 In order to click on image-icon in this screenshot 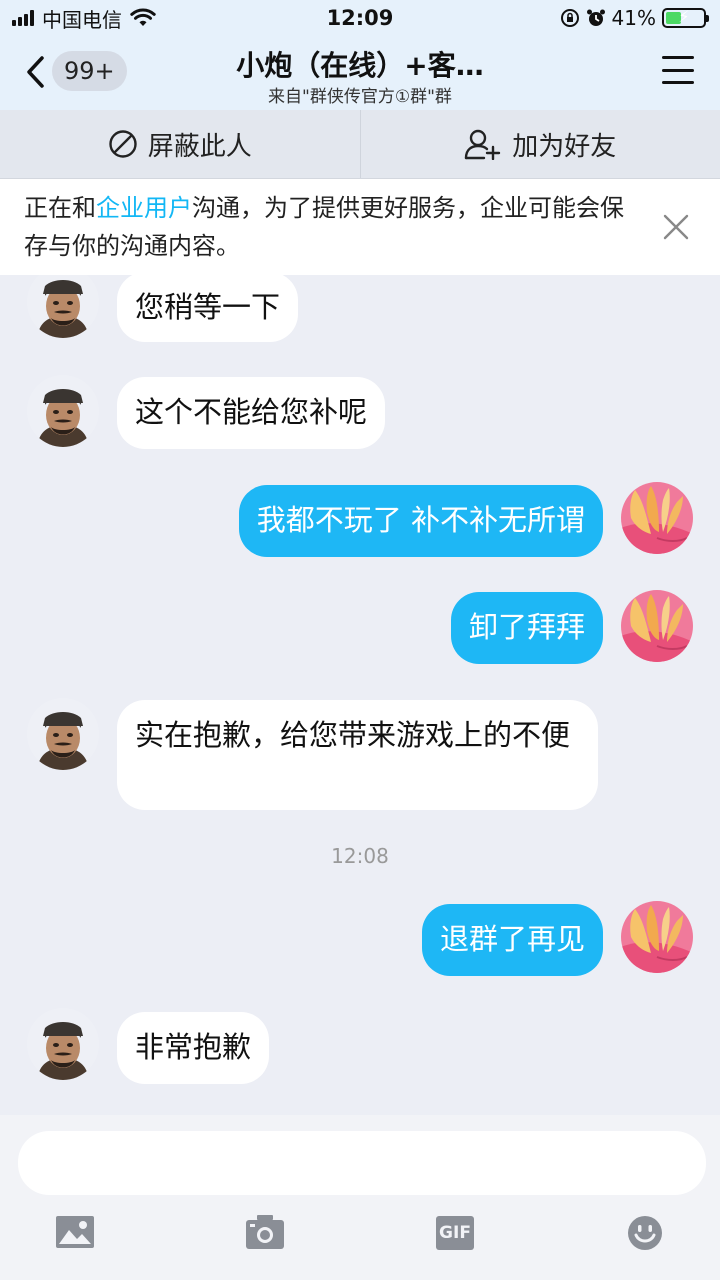, I will do `click(75, 1232)`.